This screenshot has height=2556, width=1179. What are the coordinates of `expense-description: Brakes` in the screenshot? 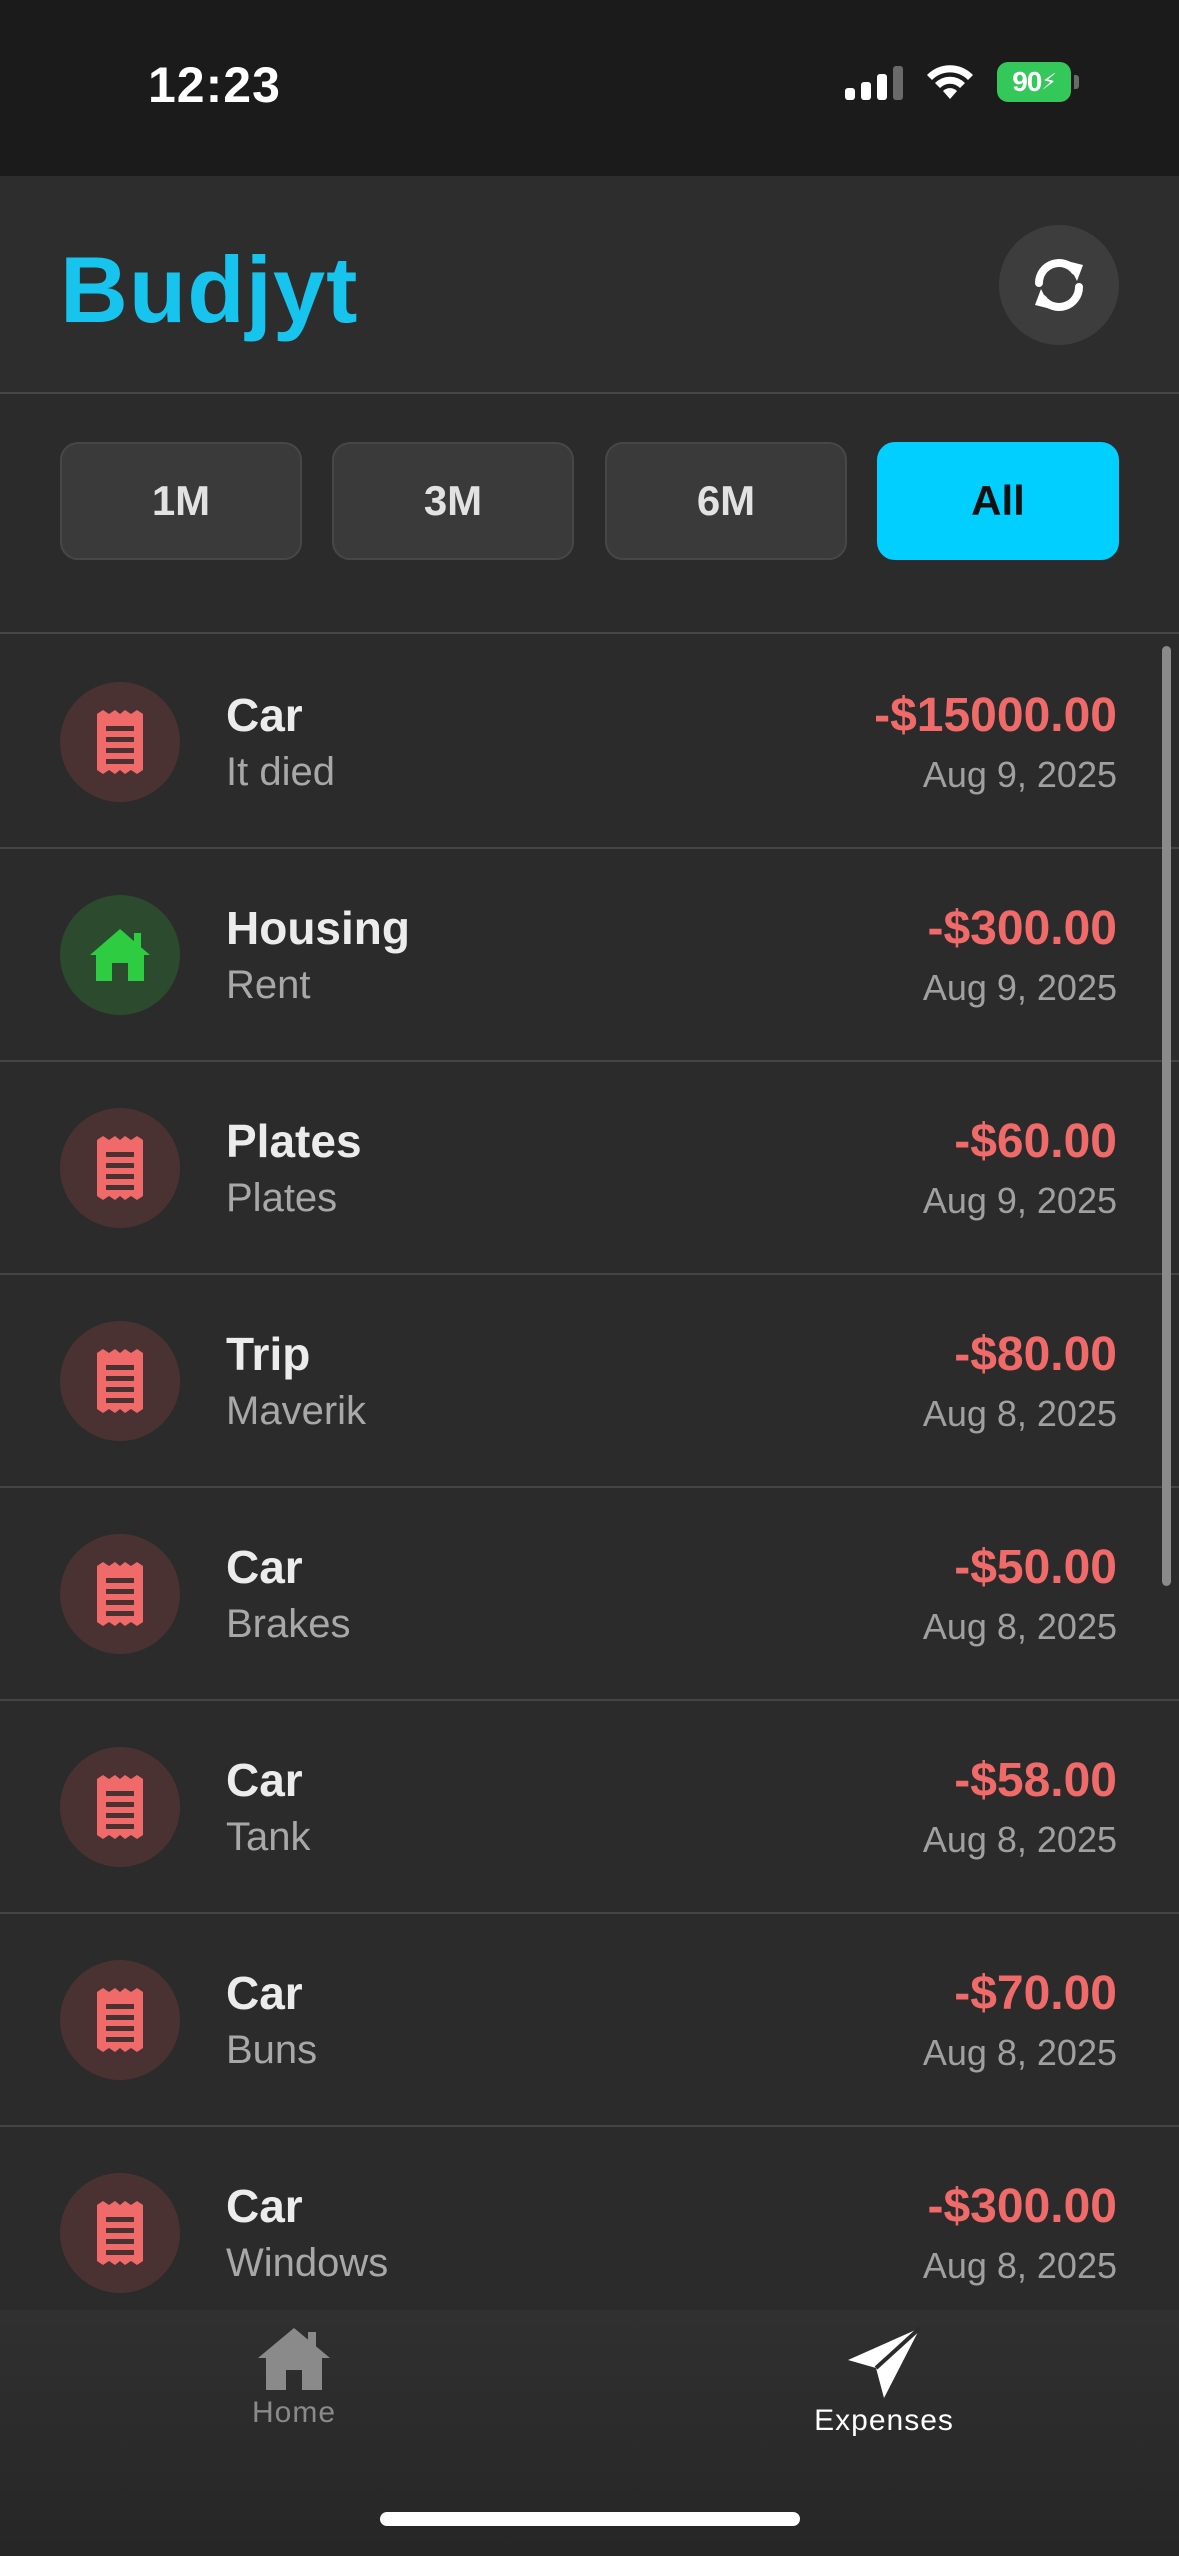 It's located at (288, 1624).